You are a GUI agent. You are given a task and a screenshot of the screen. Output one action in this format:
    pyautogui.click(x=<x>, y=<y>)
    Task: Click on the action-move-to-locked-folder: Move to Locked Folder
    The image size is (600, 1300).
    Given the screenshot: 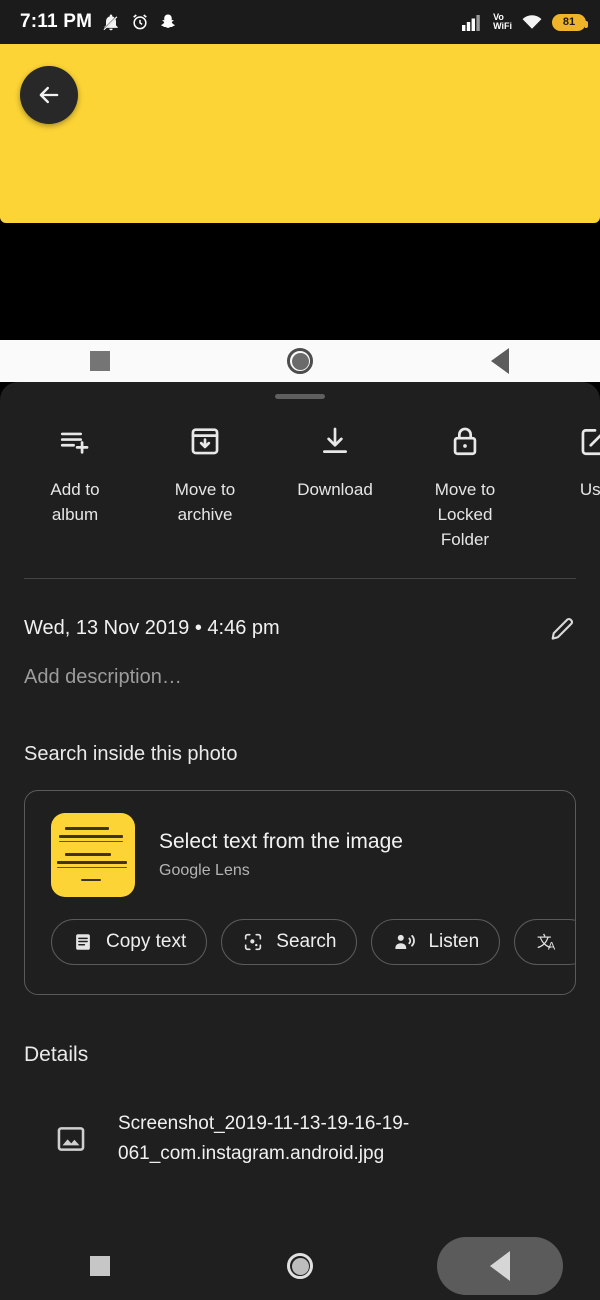 What is the action you would take?
    pyautogui.click(x=465, y=486)
    